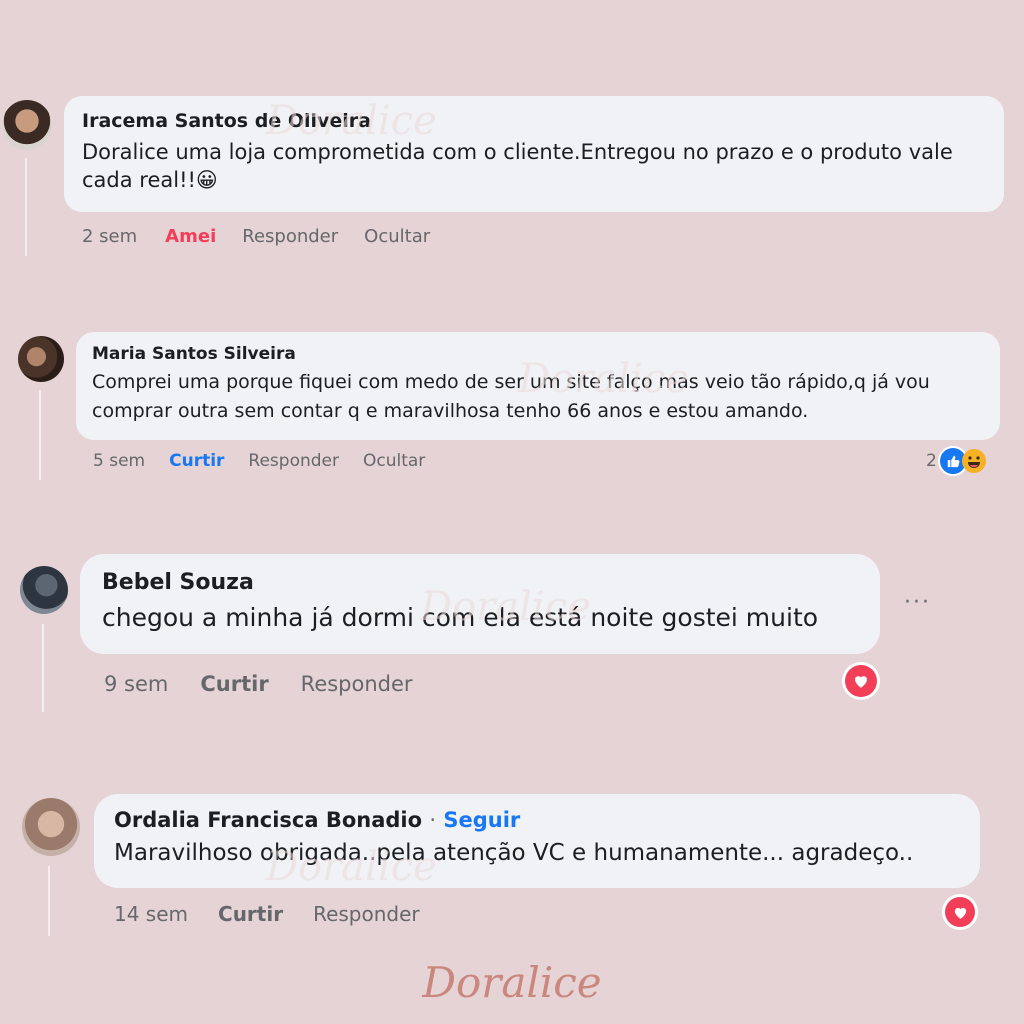 Image resolution: width=1024 pixels, height=1024 pixels. I want to click on comment-actions: 2 sem Amei Responder Ocultar, so click(256, 236).